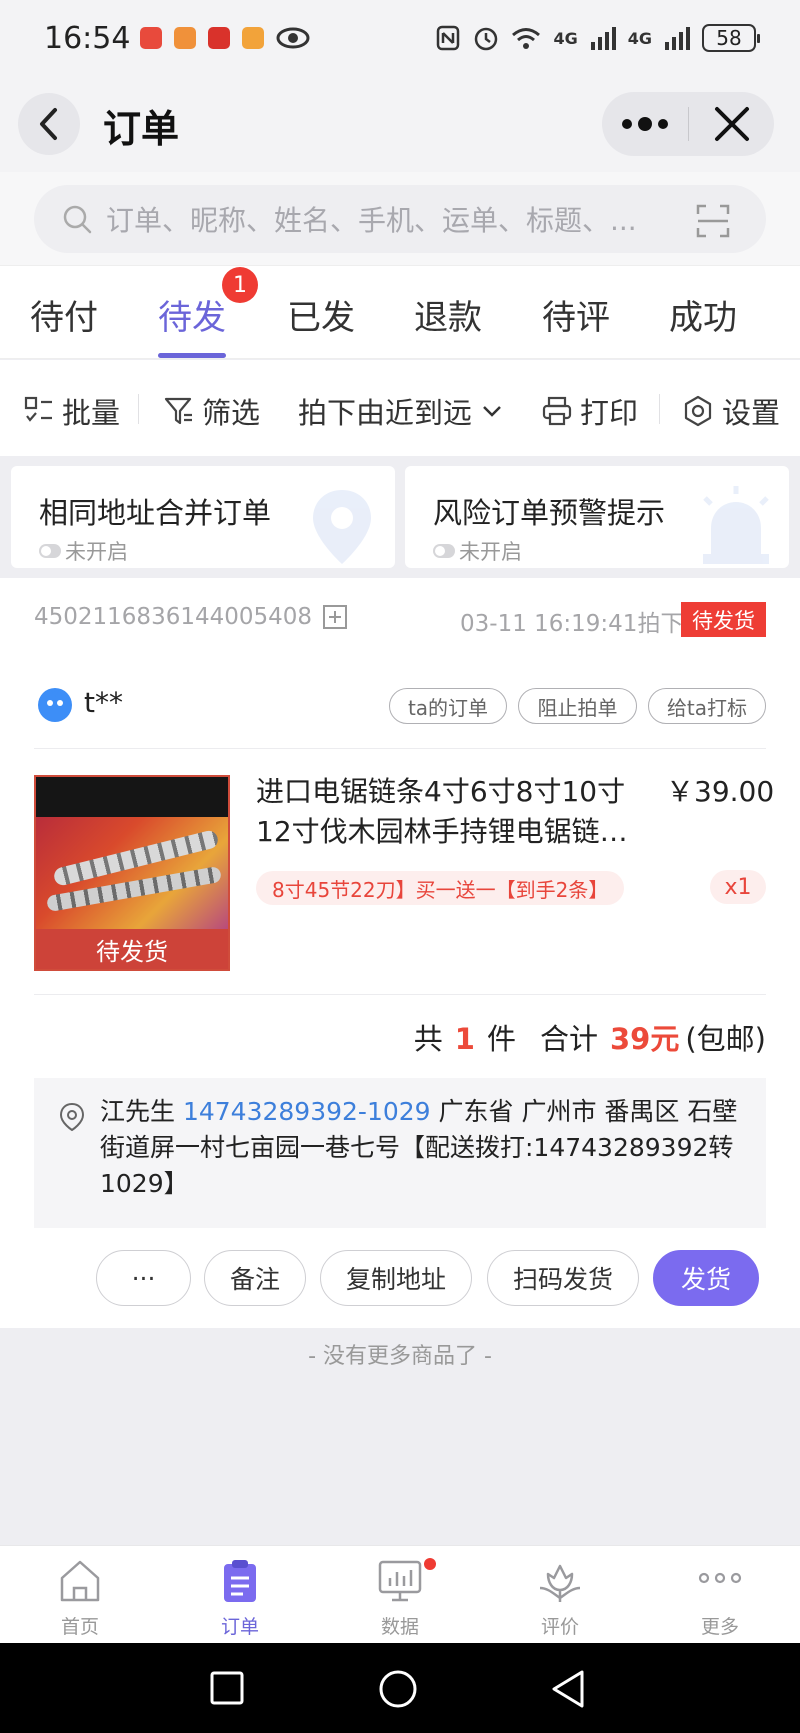 This screenshot has height=1733, width=800. Describe the element at coordinates (219, 38) in the screenshot. I see `huawei-app-icon` at that location.